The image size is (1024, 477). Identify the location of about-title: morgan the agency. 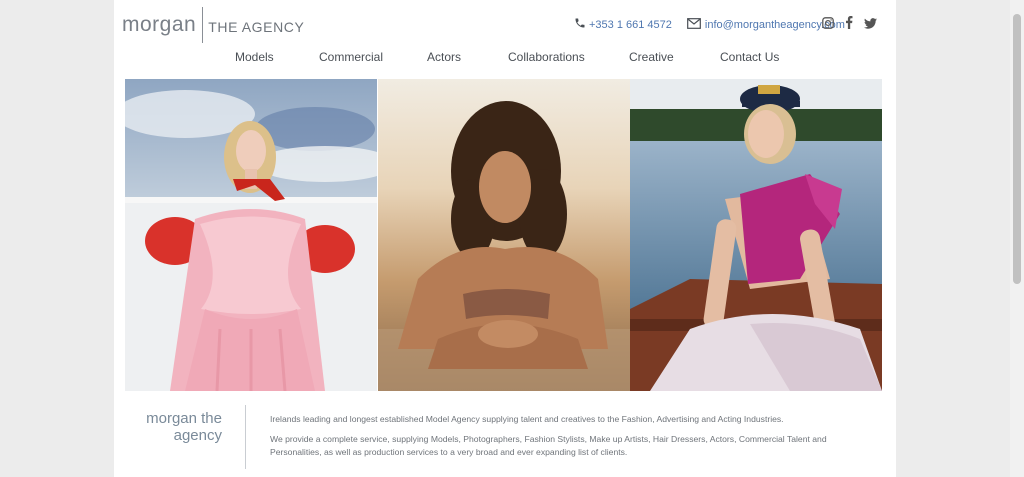
(171, 427).